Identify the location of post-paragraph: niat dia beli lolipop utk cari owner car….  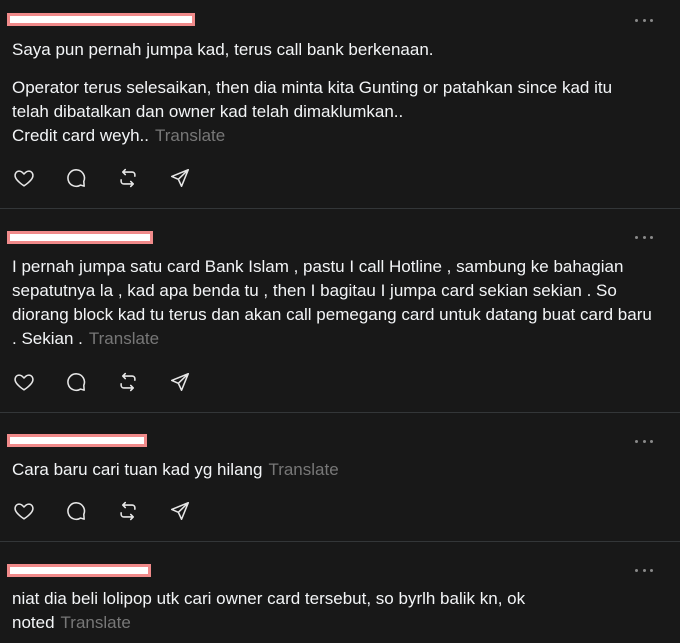
(292, 611).